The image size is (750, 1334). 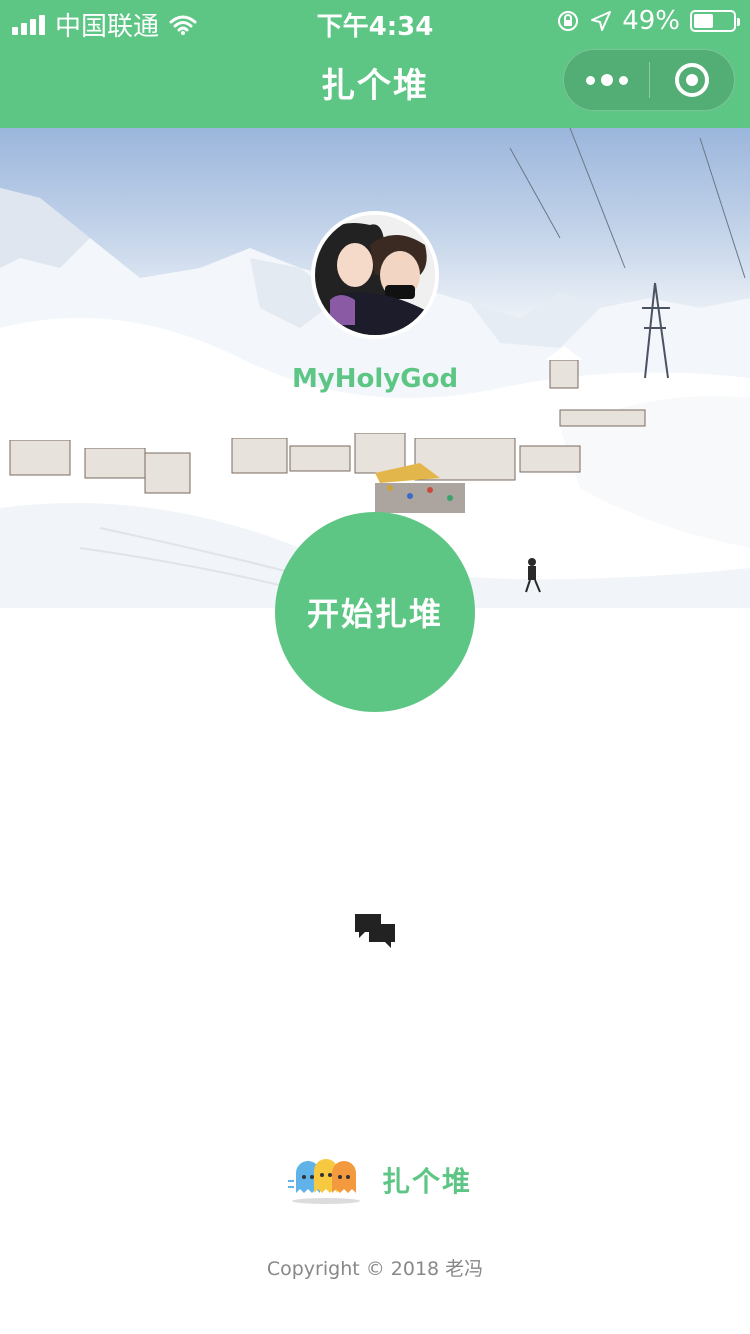 I want to click on ghost-logo-icon, so click(x=324, y=1181).